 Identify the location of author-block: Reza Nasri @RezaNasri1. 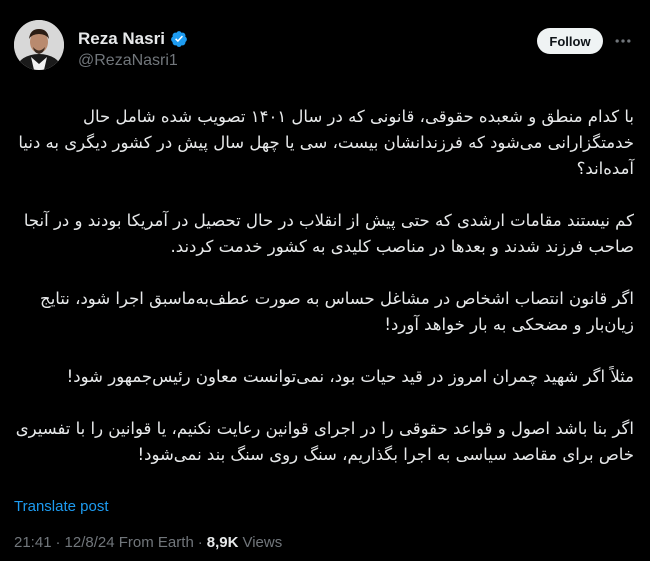
(133, 49).